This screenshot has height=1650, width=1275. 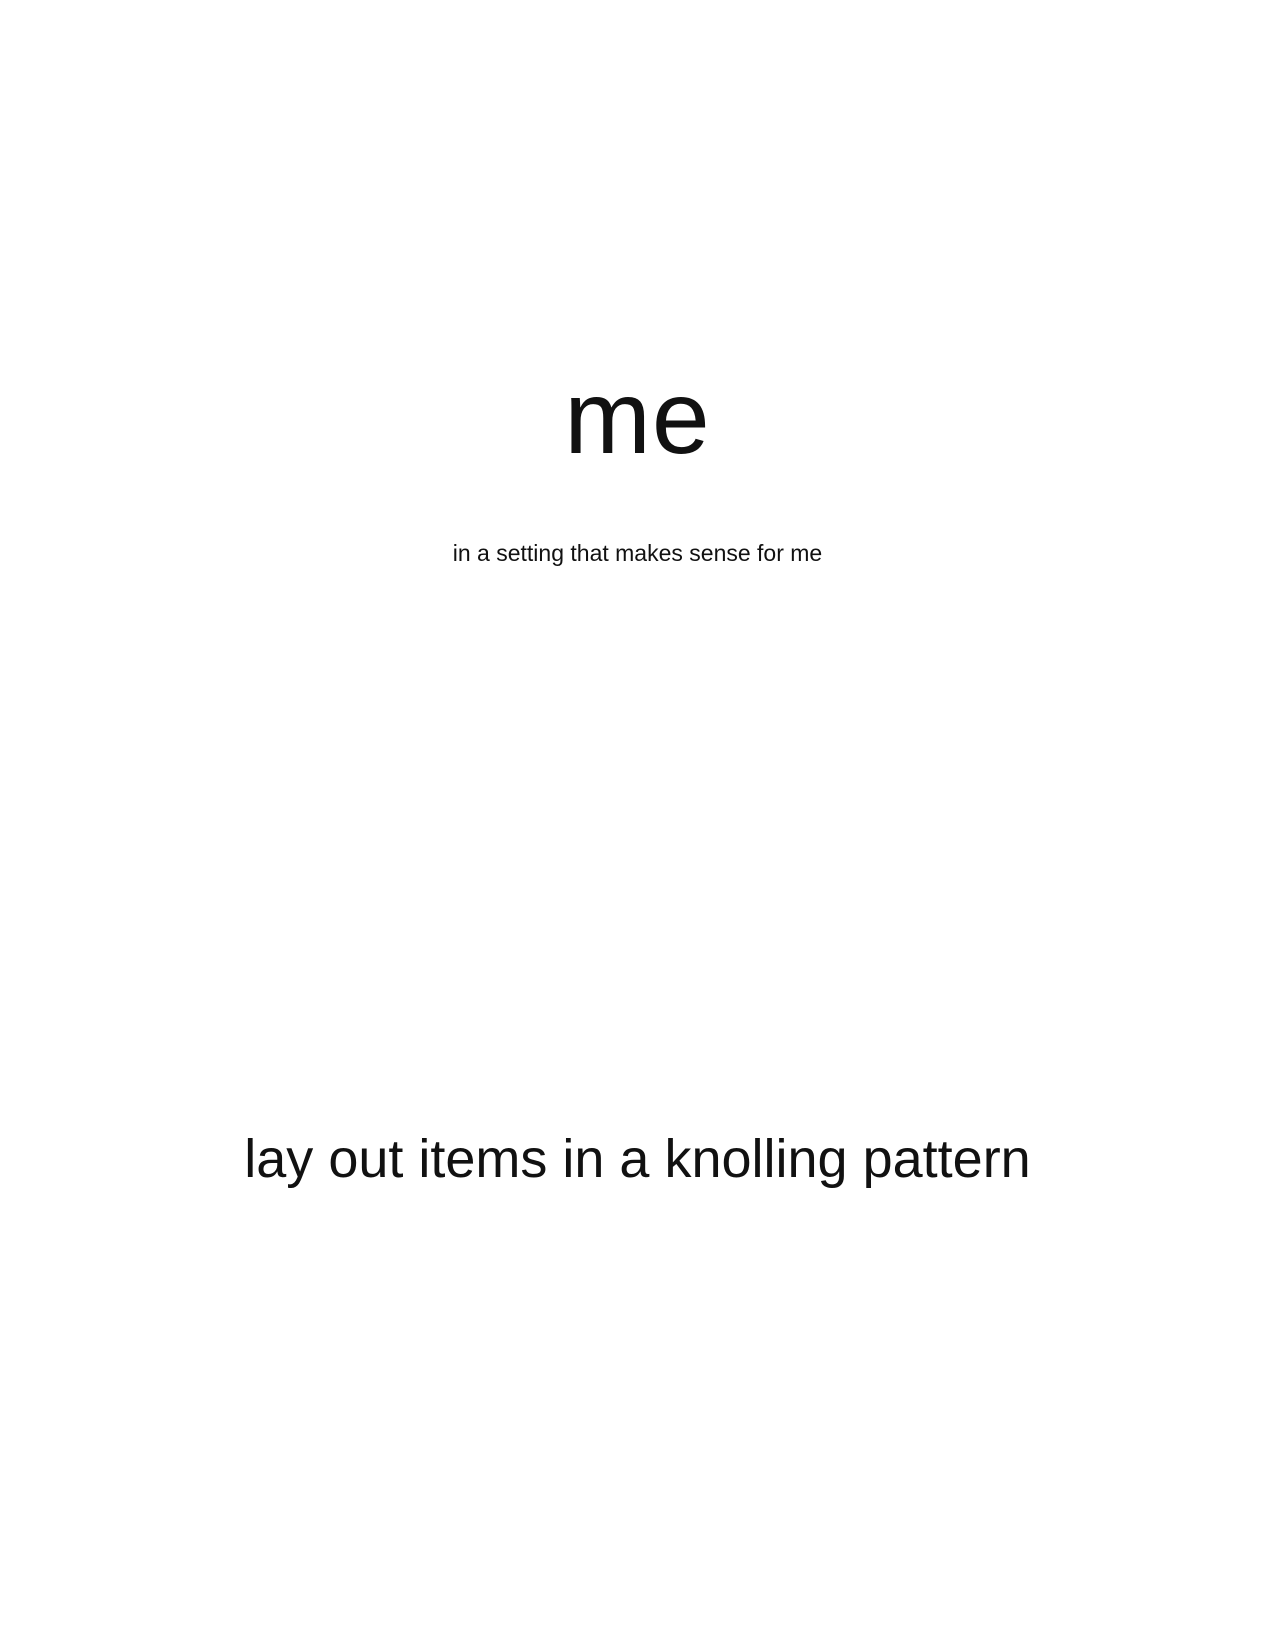 What do you see at coordinates (637, 418) in the screenshot?
I see `page-title: me` at bounding box center [637, 418].